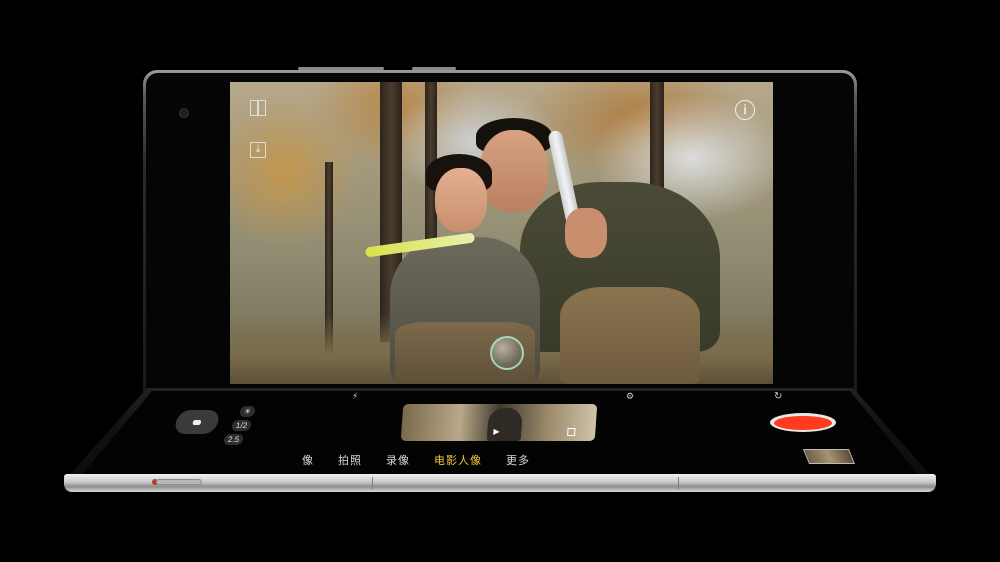  Describe the element at coordinates (355, 396) in the screenshot. I see `flash-icon: ⚡` at that location.